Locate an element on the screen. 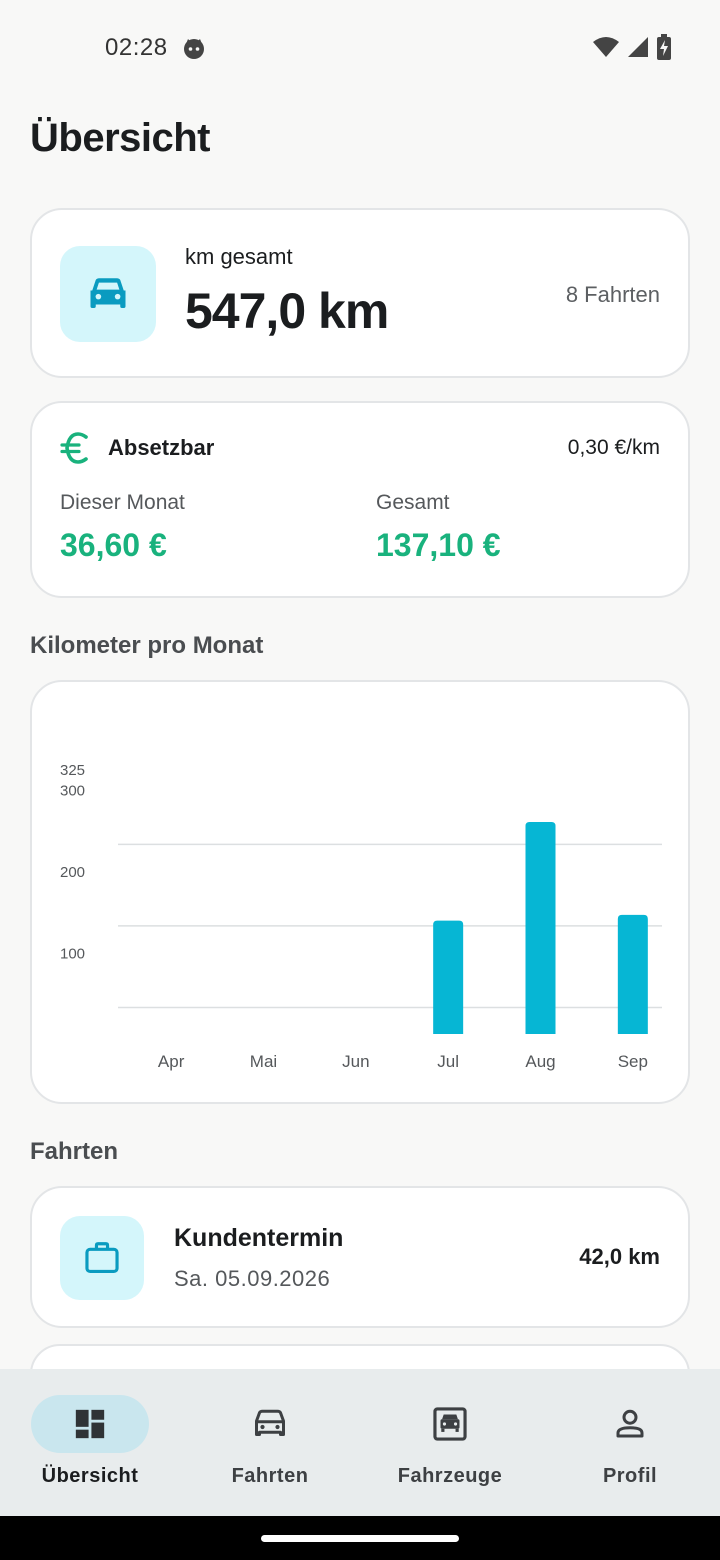 The height and width of the screenshot is (1560, 720). nav-label-overview: Übersicht is located at coordinates (90, 1476).